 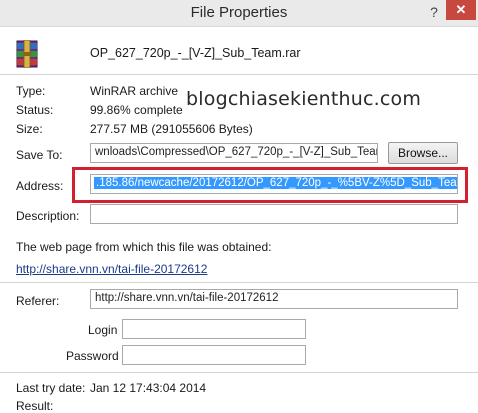 I want to click on description-field, so click(x=274, y=214).